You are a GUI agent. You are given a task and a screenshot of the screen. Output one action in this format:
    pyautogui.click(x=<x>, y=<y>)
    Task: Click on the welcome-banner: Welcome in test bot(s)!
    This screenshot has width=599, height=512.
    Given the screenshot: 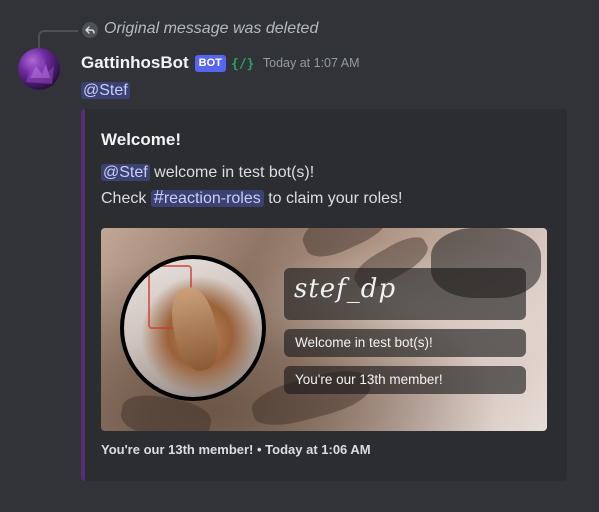 What is the action you would take?
    pyautogui.click(x=405, y=343)
    